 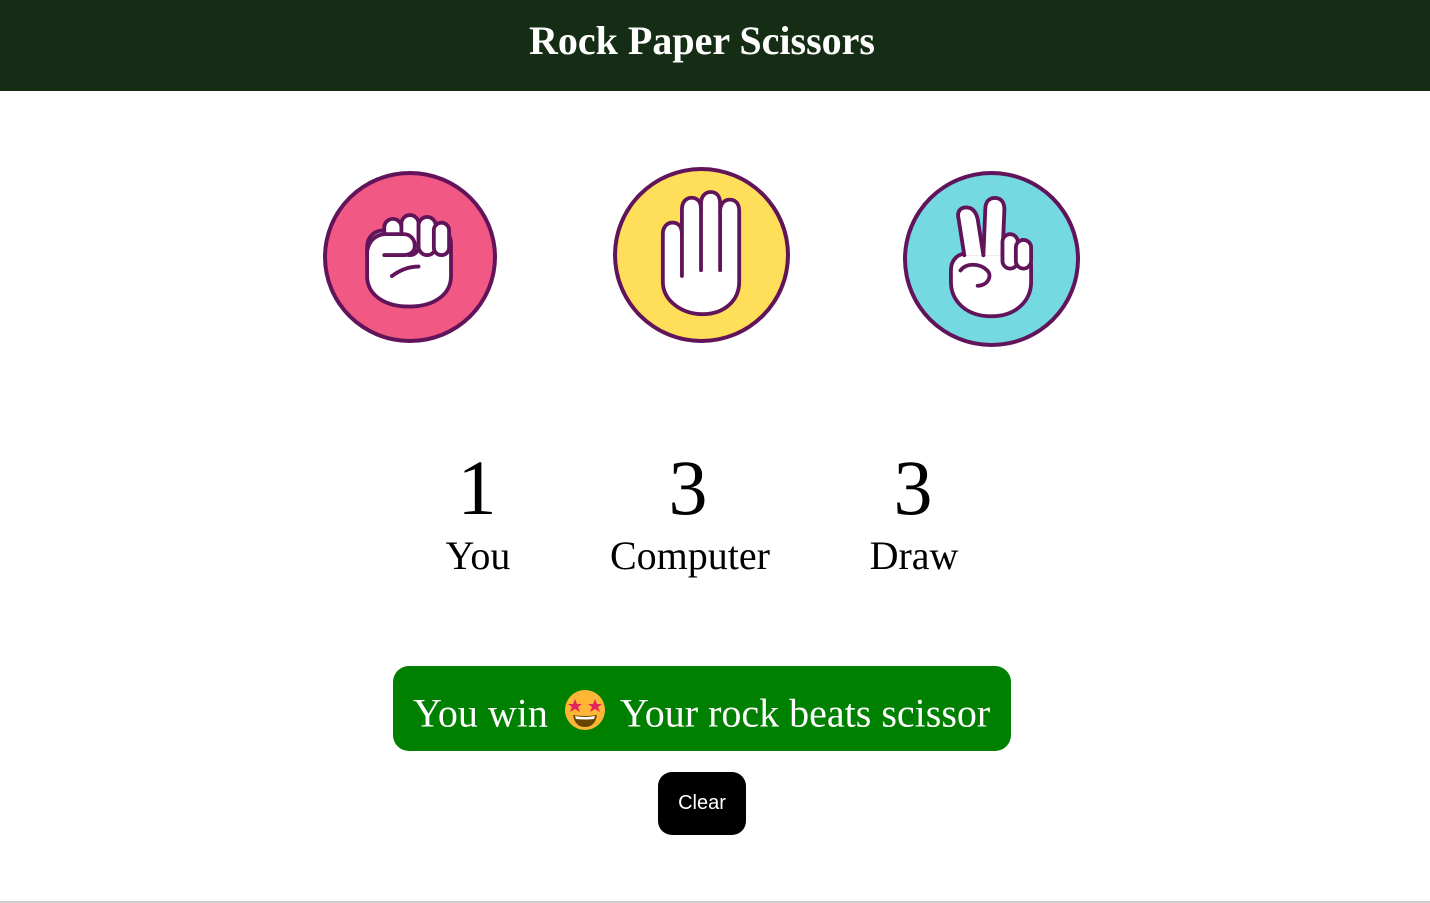 I want to click on player-score-label: You, so click(x=478, y=555).